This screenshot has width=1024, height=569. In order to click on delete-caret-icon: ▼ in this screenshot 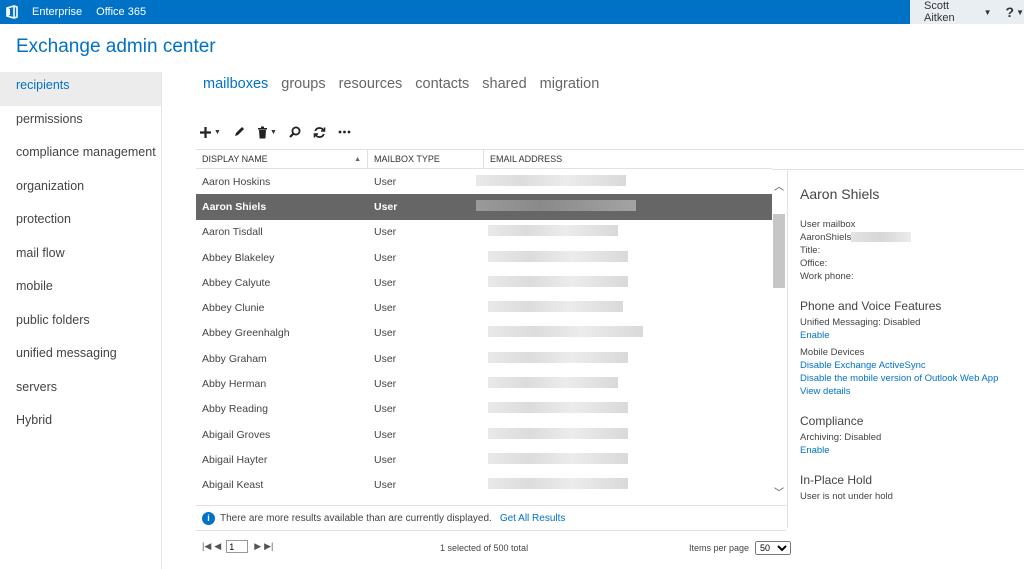, I will do `click(273, 132)`.